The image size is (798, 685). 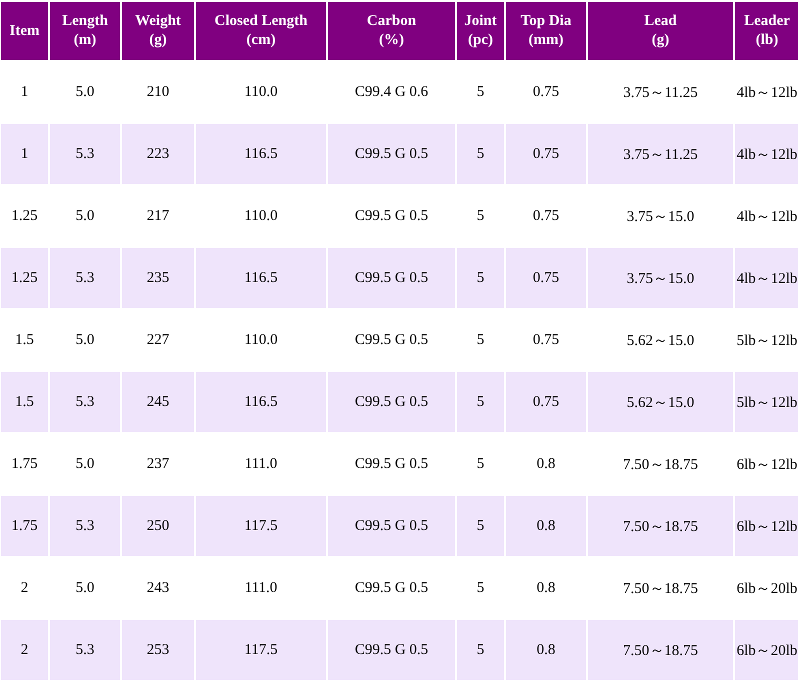 What do you see at coordinates (25, 92) in the screenshot?
I see `table-cell-text: 1` at bounding box center [25, 92].